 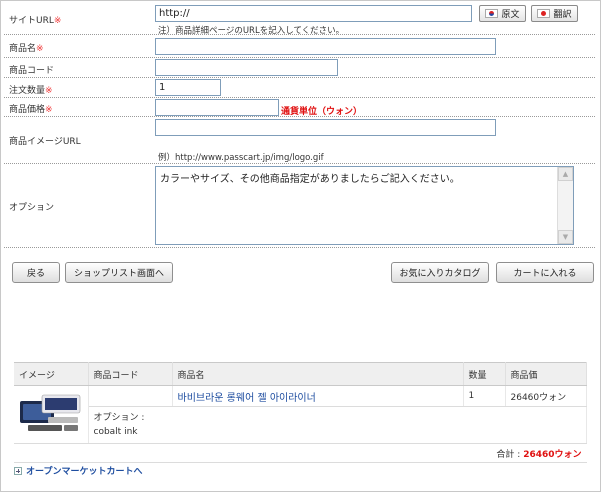 I want to click on site-url-input, so click(x=313, y=13).